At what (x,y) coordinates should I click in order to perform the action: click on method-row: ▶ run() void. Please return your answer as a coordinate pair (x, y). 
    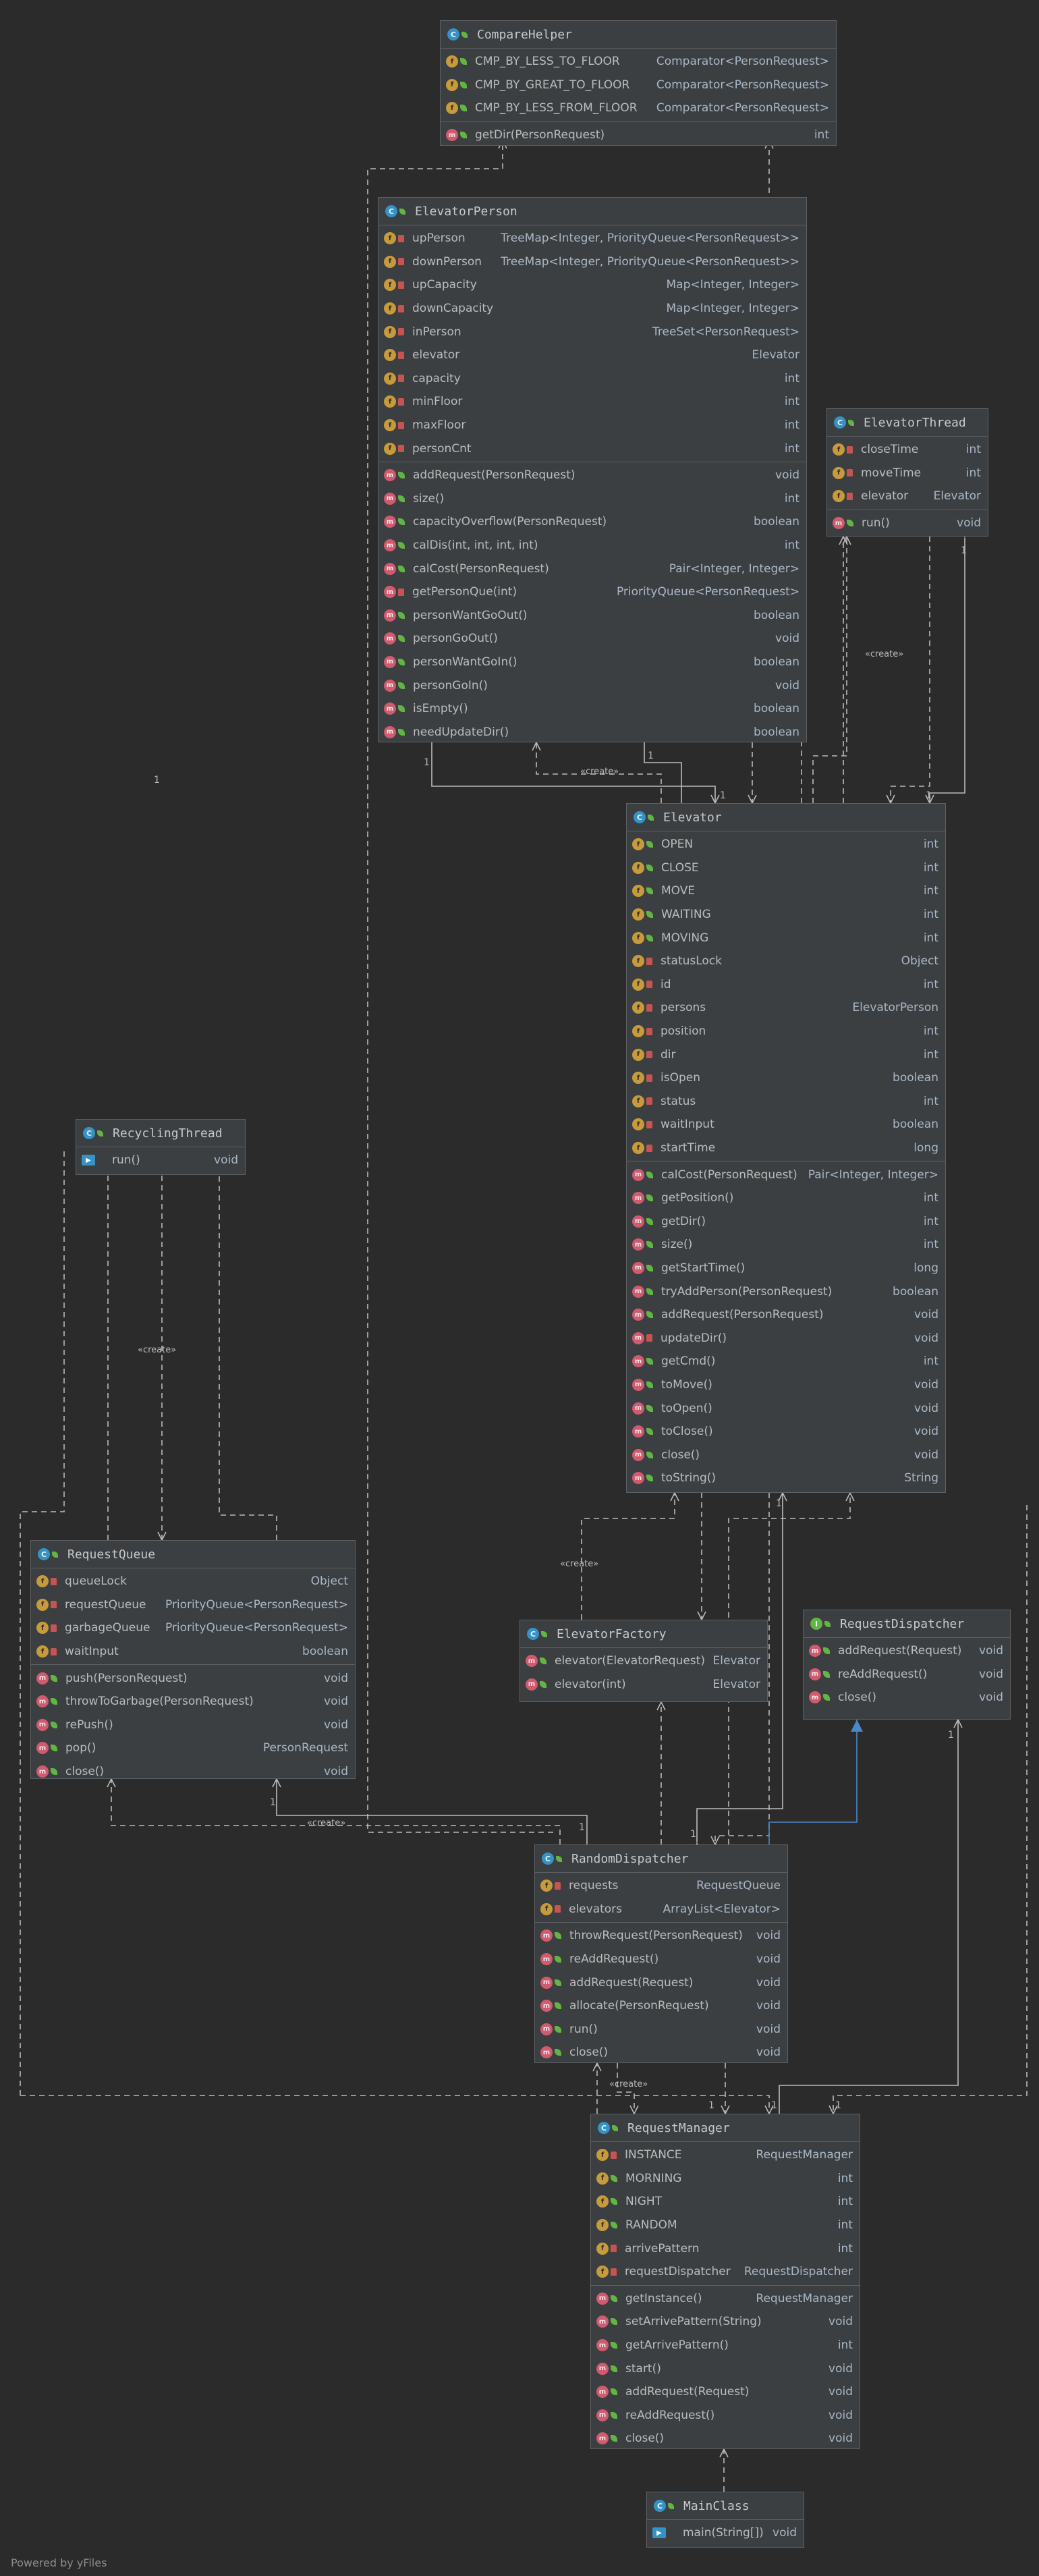
    Looking at the image, I should click on (160, 1160).